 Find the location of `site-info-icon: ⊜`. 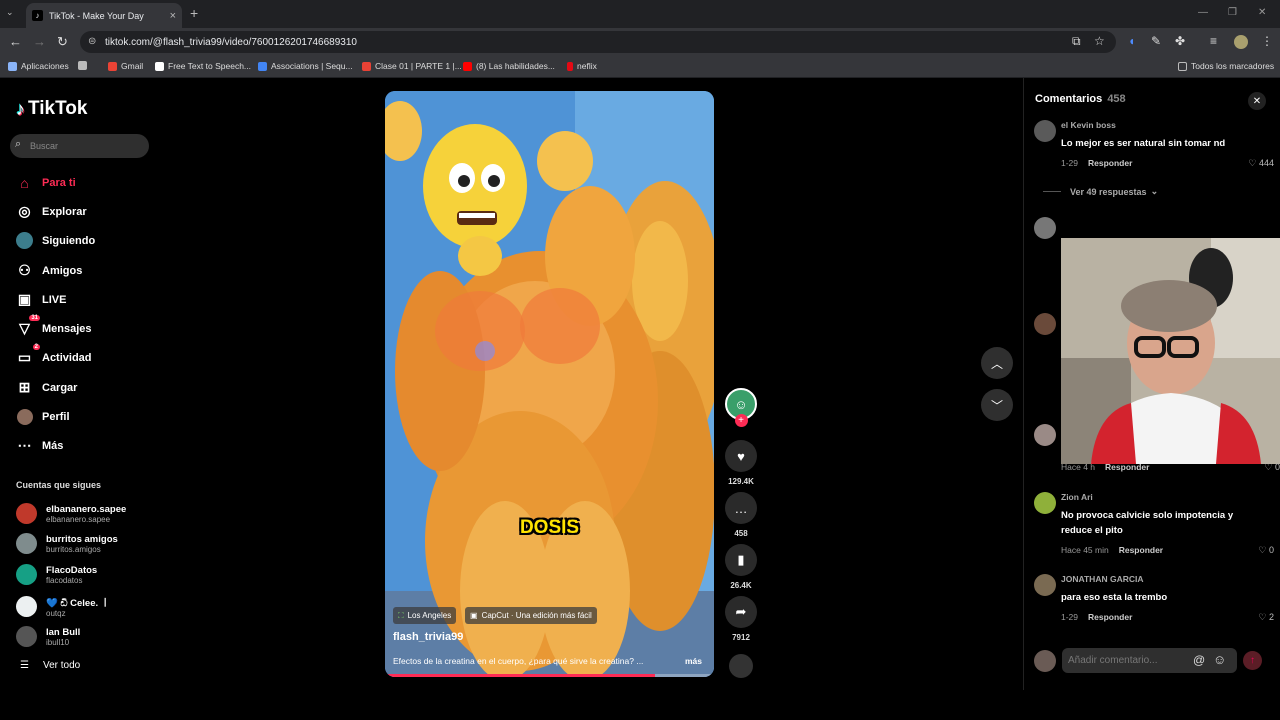

site-info-icon: ⊜ is located at coordinates (92, 41).